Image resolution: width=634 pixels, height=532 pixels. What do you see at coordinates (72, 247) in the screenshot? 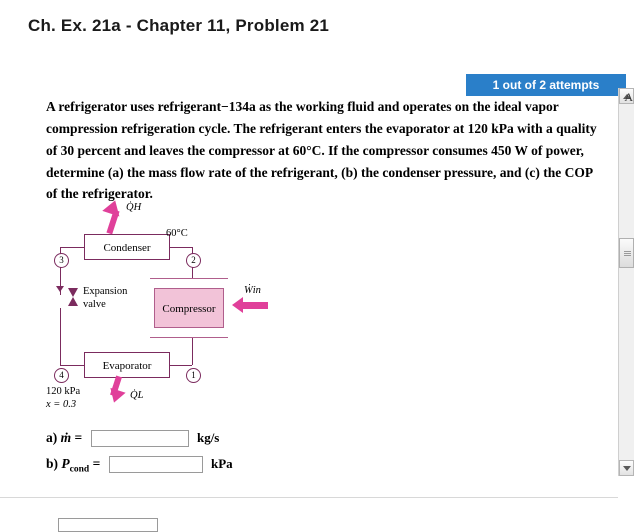
I see `pipe-condenser-left` at bounding box center [72, 247].